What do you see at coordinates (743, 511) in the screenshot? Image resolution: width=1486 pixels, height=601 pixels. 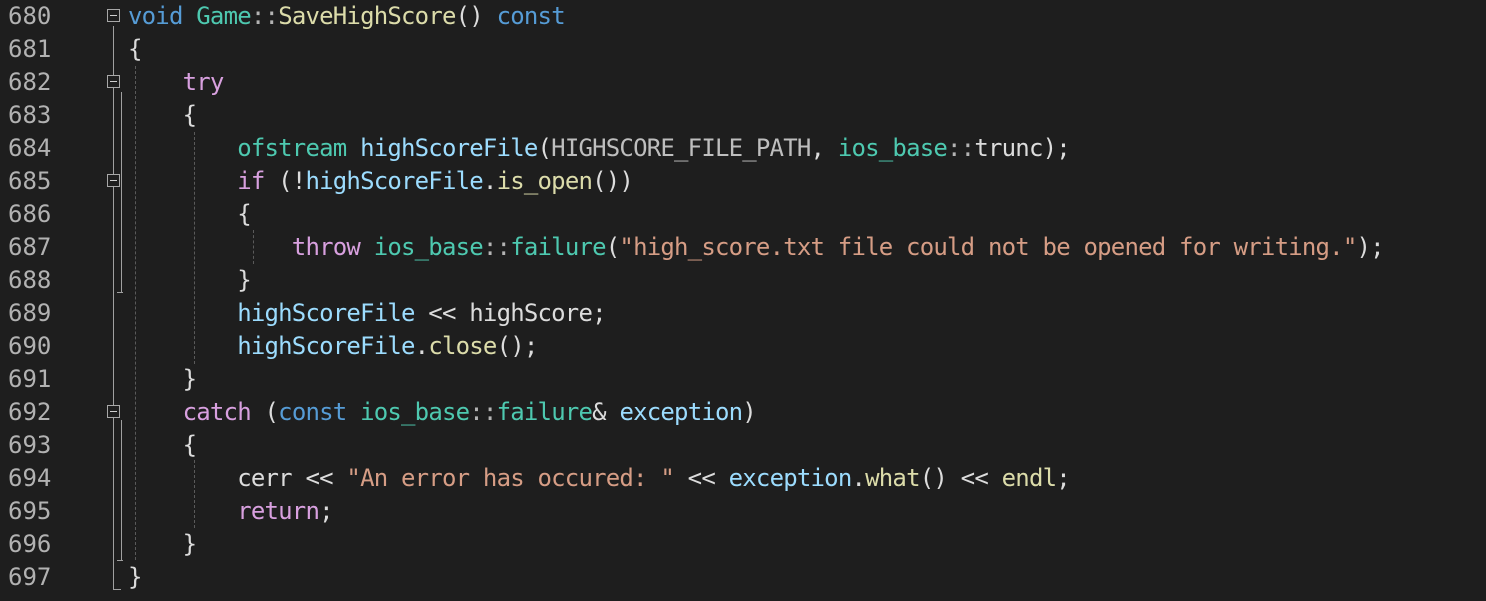 I see `code-line: 695 return;` at bounding box center [743, 511].